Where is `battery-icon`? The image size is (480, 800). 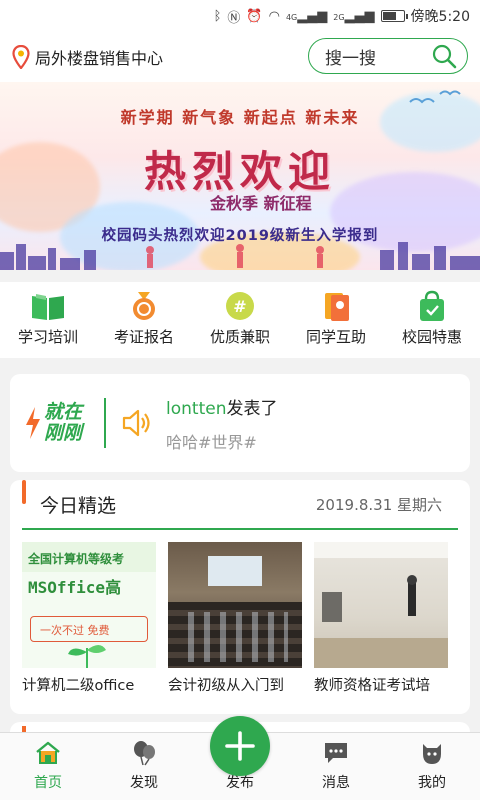
battery-icon is located at coordinates (394, 16).